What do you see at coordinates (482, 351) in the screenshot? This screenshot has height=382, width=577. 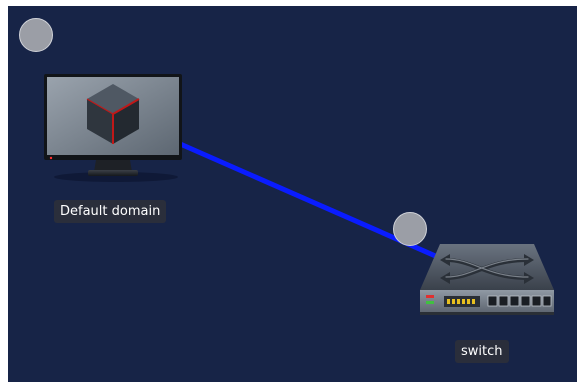 I see `node-label: switch` at bounding box center [482, 351].